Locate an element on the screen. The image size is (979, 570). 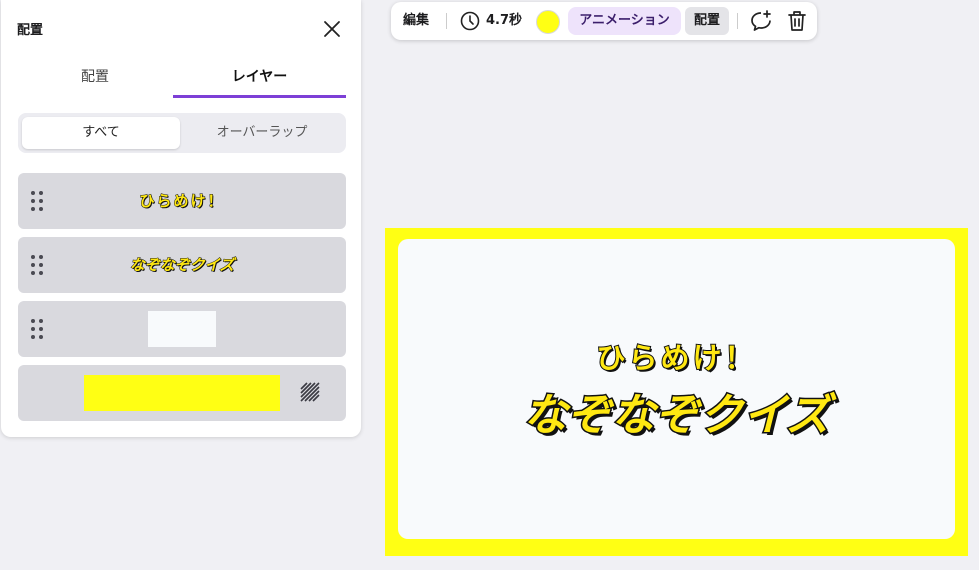
drag-handle-icon is located at coordinates (38, 330).